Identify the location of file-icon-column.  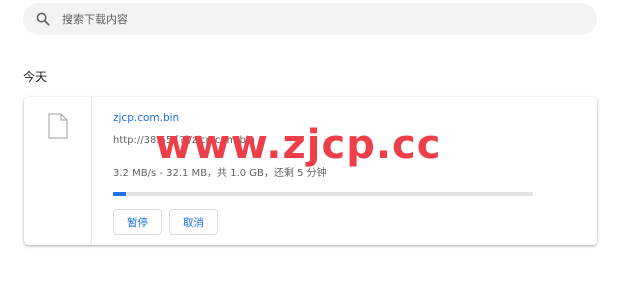
(58, 171).